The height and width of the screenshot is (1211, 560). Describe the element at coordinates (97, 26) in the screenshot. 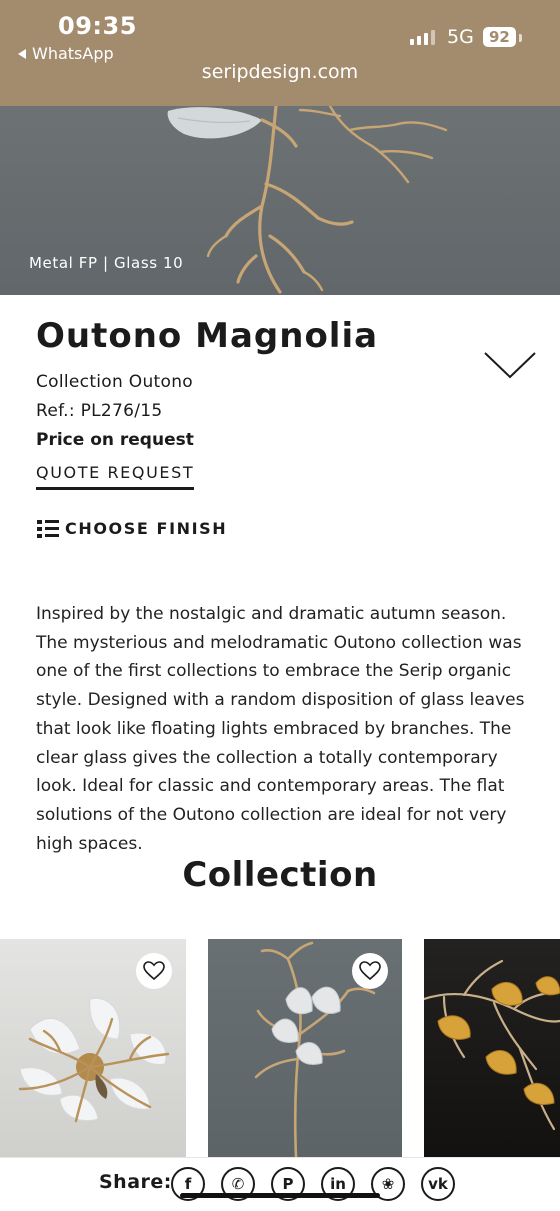

I see `status-time: 09:35` at that location.